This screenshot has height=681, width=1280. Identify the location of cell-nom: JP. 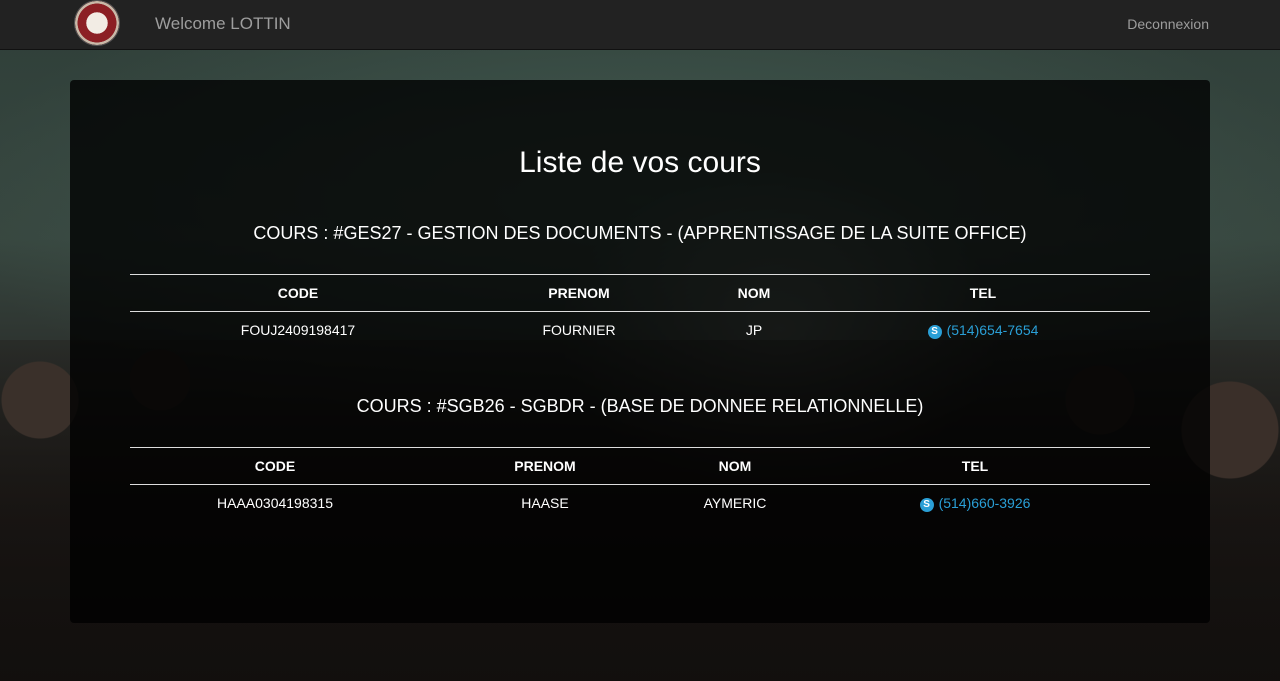
(754, 330).